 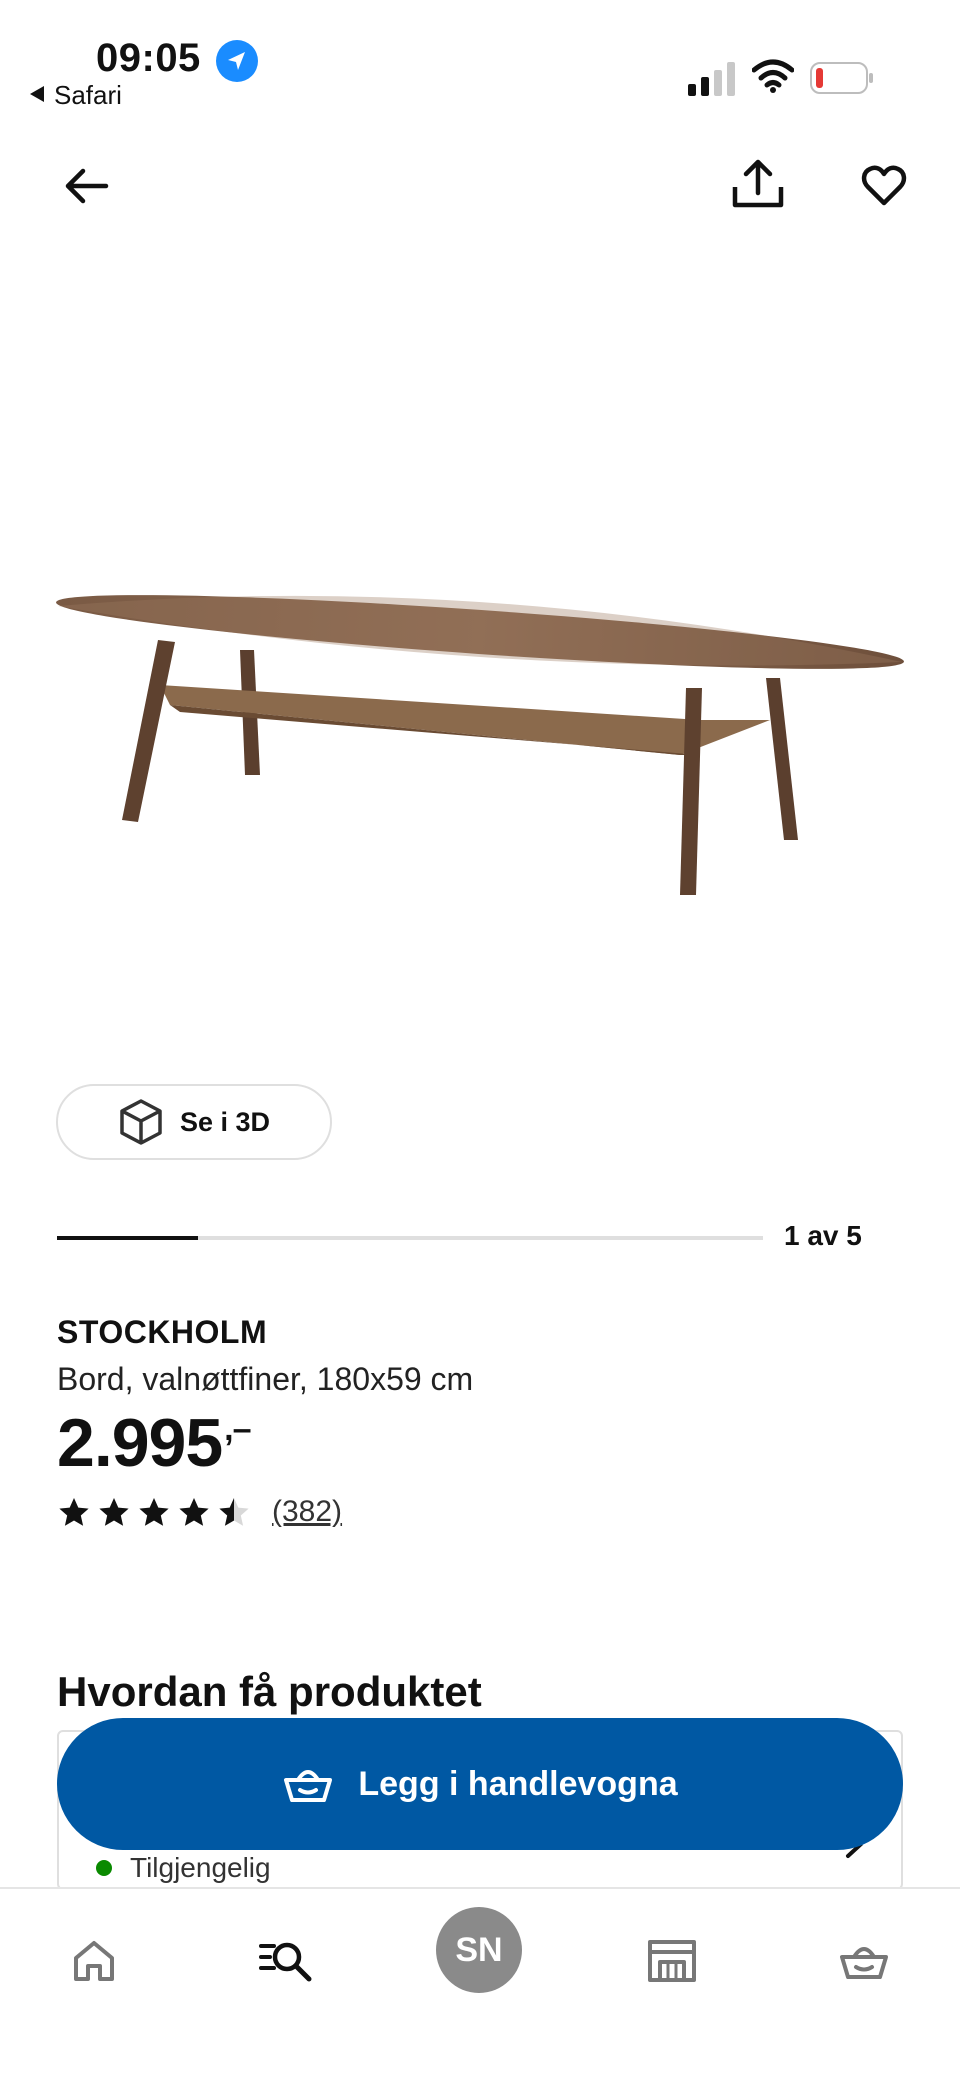 I want to click on heart-icon, so click(x=884, y=185).